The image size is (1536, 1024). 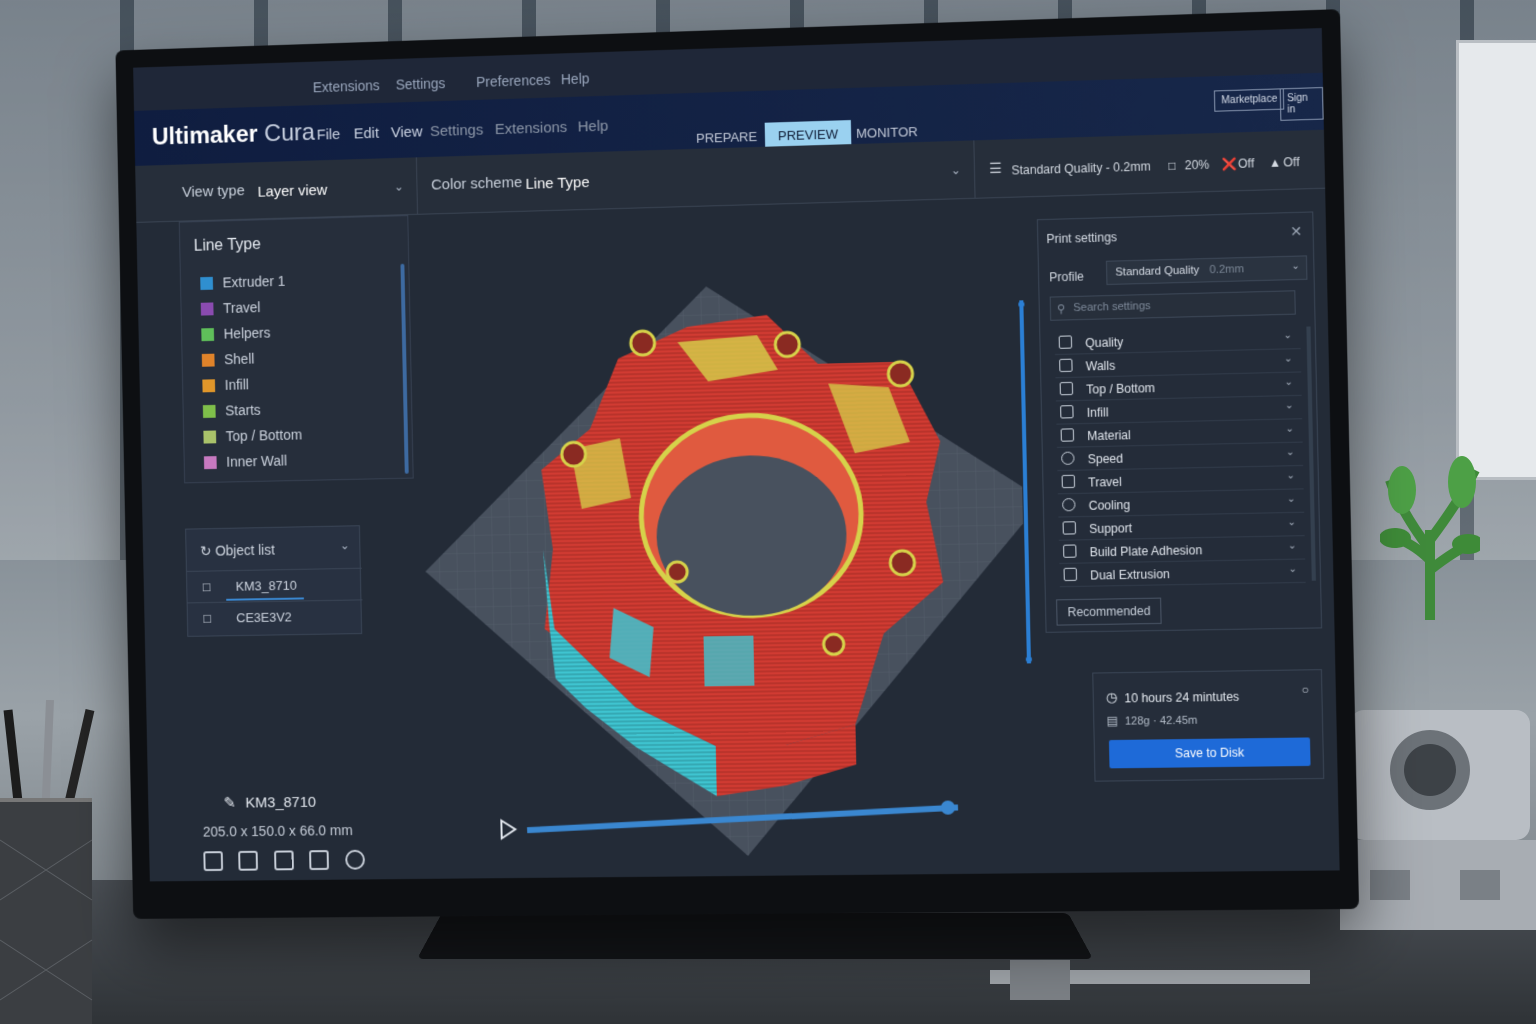 What do you see at coordinates (1172, 165) in the screenshot?
I see `infill-icon: □` at bounding box center [1172, 165].